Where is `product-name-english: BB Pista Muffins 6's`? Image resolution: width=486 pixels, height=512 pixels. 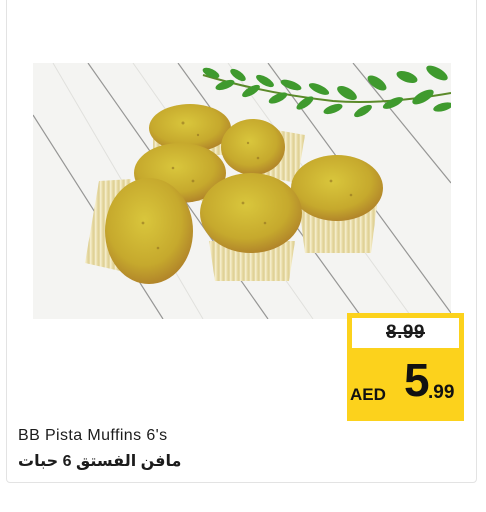
product-name-english: BB Pista Muffins 6's is located at coordinates (92, 436).